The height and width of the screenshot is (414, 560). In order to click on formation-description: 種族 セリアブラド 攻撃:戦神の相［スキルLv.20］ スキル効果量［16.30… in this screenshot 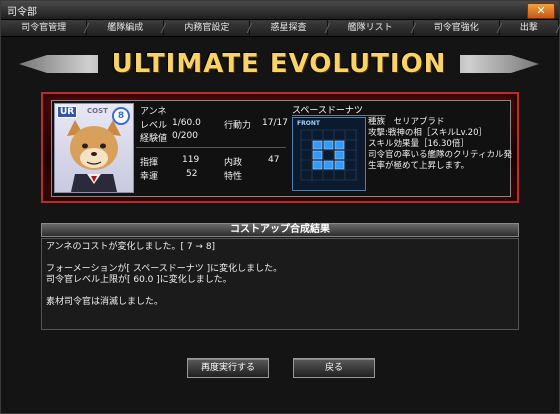, I will do `click(440, 144)`.